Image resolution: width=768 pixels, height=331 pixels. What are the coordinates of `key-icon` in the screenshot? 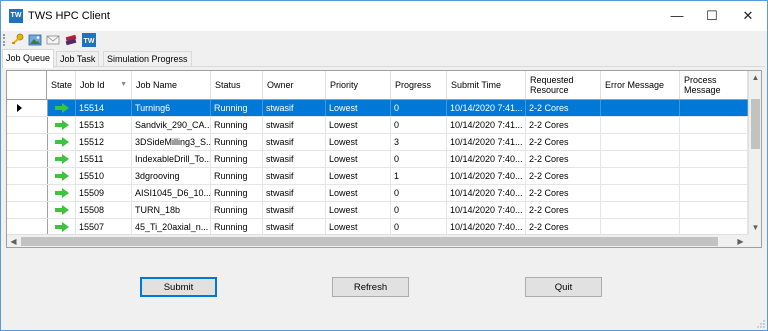 It's located at (17, 40).